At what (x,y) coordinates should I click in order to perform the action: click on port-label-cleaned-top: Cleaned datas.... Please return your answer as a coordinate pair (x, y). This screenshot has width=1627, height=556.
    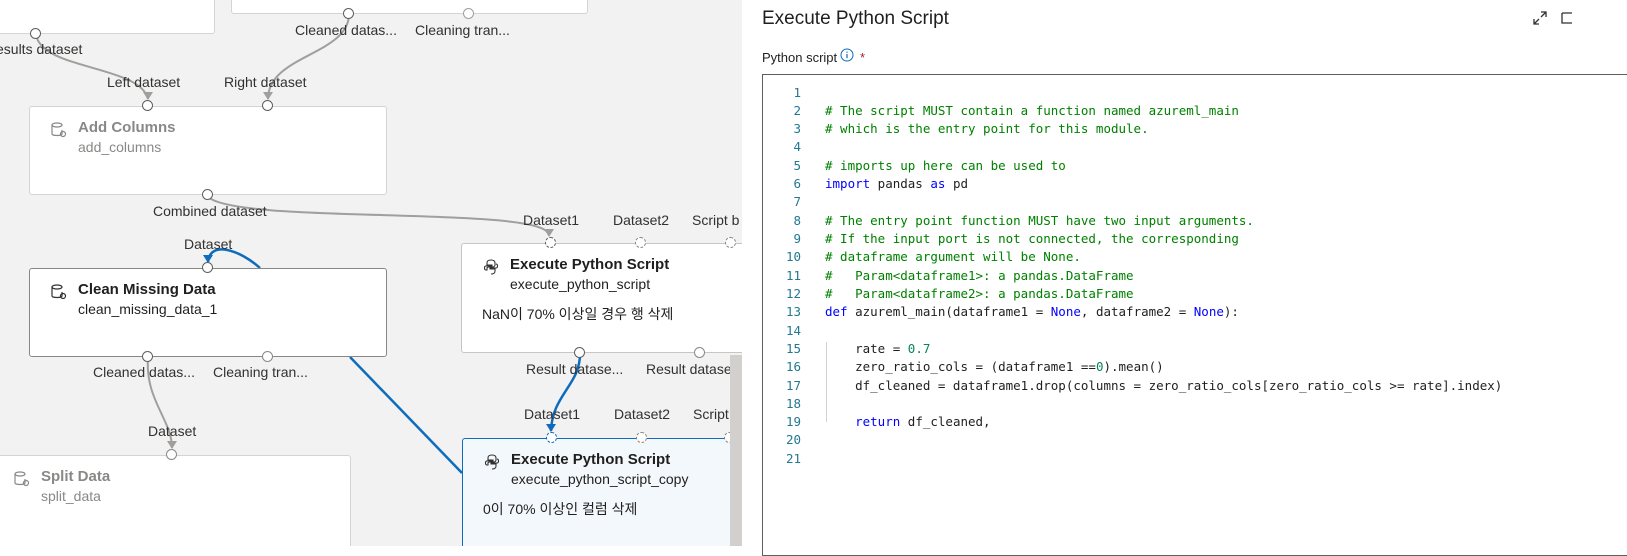
    Looking at the image, I should click on (346, 30).